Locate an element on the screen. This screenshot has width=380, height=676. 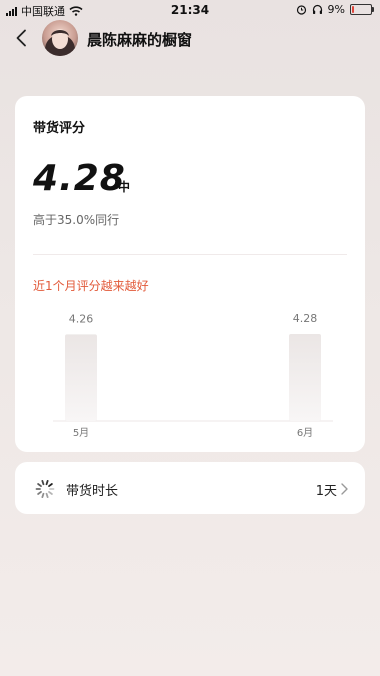
status-right: 9% is located at coordinates (335, 9).